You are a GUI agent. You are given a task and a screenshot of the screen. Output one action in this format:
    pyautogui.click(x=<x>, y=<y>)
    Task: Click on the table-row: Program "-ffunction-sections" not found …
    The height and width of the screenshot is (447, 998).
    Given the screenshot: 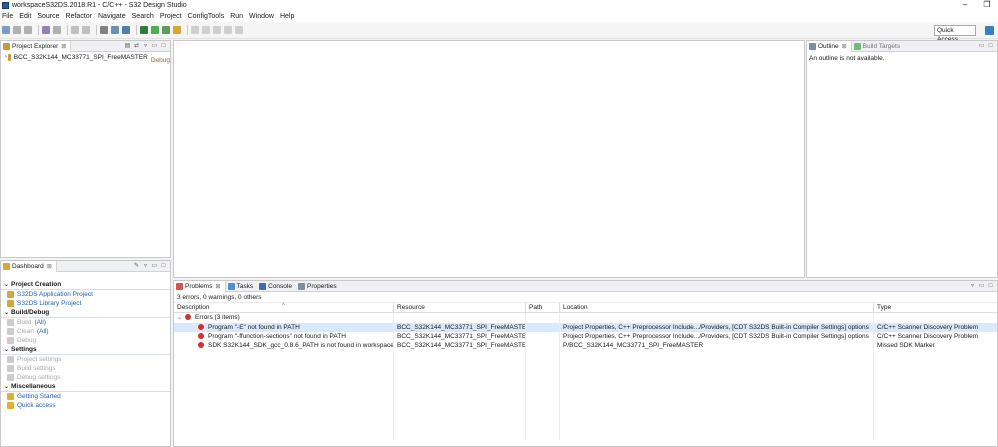 What is the action you would take?
    pyautogui.click(x=585, y=336)
    